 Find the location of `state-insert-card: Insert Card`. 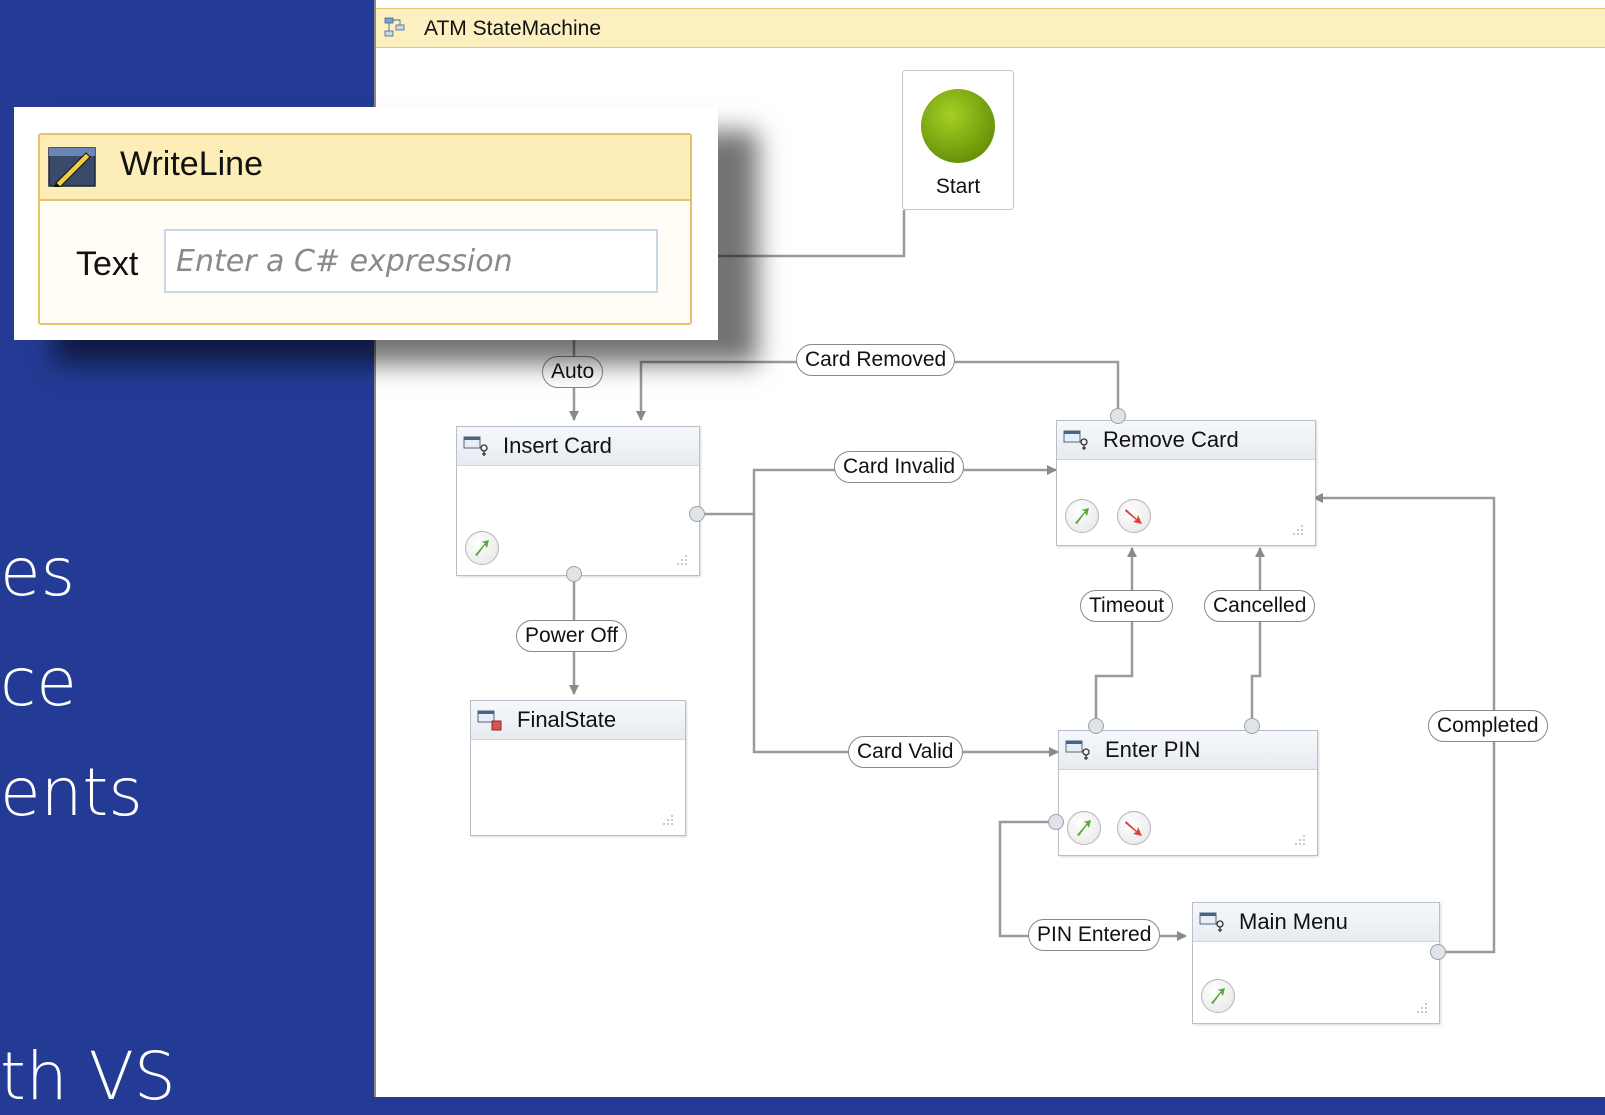

state-insert-card: Insert Card is located at coordinates (578, 501).